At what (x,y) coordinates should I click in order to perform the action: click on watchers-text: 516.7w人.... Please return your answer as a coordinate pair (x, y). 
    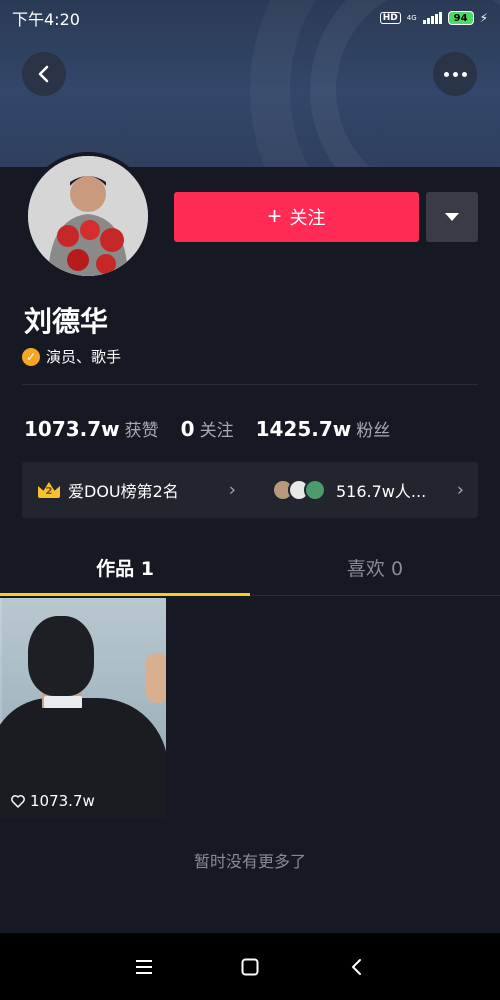
    Looking at the image, I should click on (381, 491).